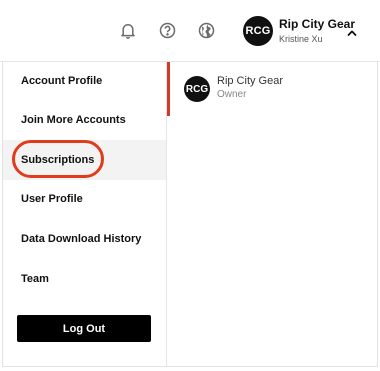  Describe the element at coordinates (84, 160) in the screenshot. I see `menu-item-subscriptions: Subscriptions` at that location.